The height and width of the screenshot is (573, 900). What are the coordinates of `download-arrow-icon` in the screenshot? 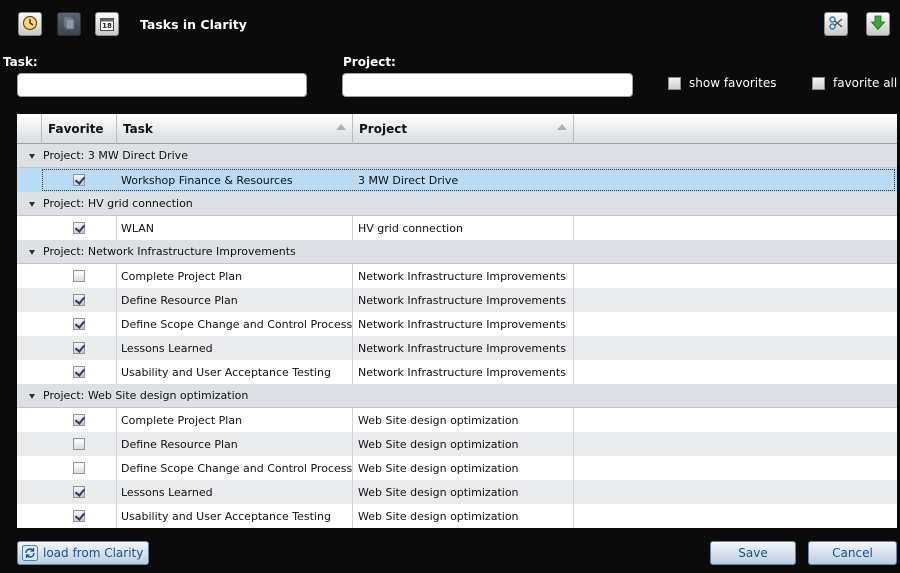 It's located at (878, 24).